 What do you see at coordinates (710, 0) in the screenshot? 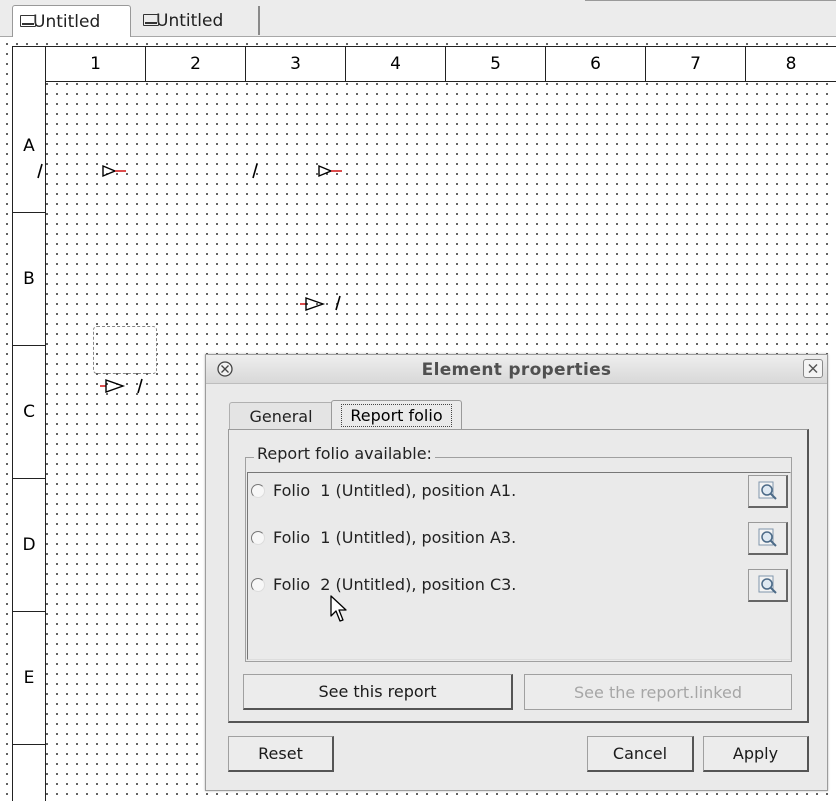
I see `divider` at bounding box center [710, 0].